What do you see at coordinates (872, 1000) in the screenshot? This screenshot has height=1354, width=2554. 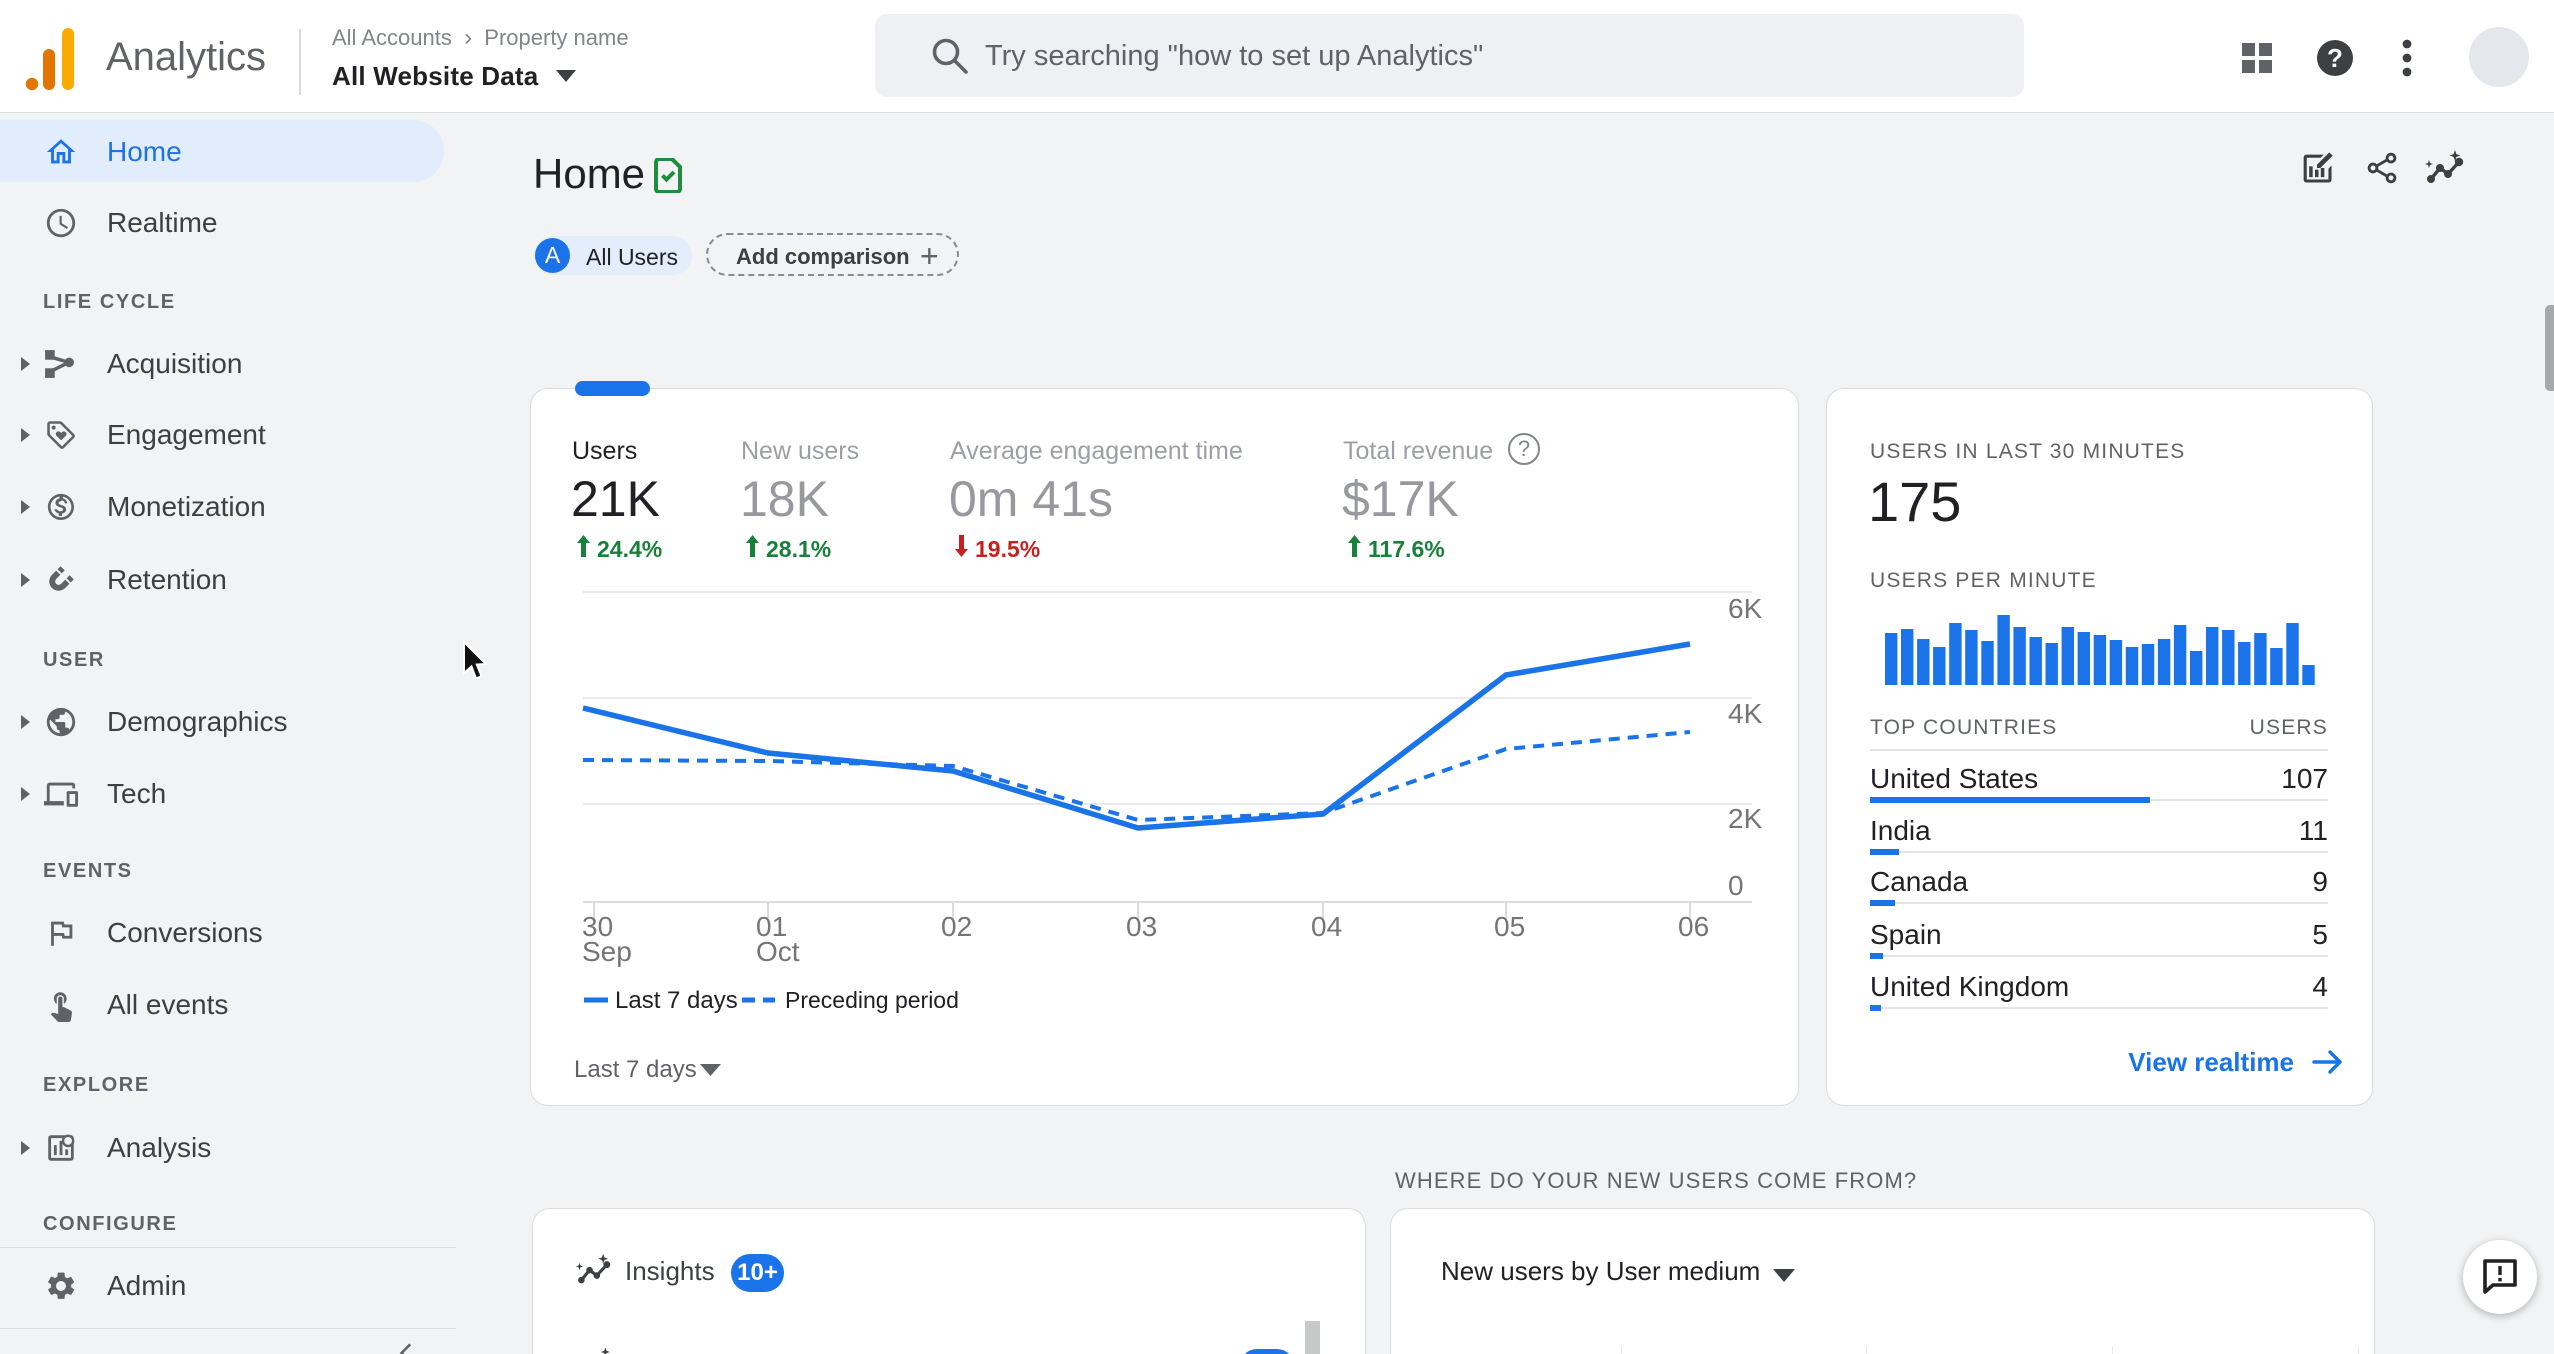 I see `svg-text: Preceding period` at bounding box center [872, 1000].